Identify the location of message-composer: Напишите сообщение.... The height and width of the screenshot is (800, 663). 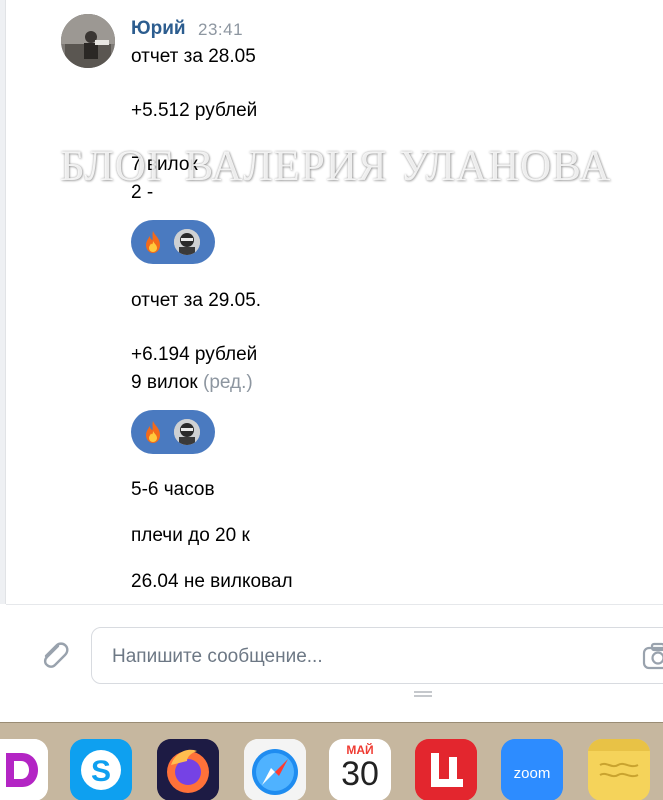
(334, 663).